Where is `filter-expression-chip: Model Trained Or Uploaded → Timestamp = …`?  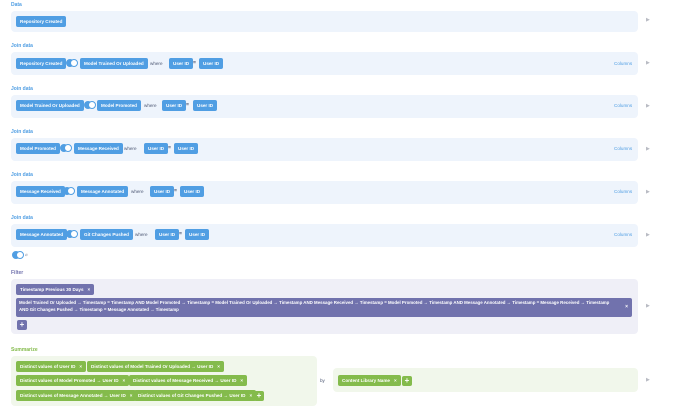
filter-expression-chip: Model Trained Or Uploaded → Timestamp = … is located at coordinates (324, 307).